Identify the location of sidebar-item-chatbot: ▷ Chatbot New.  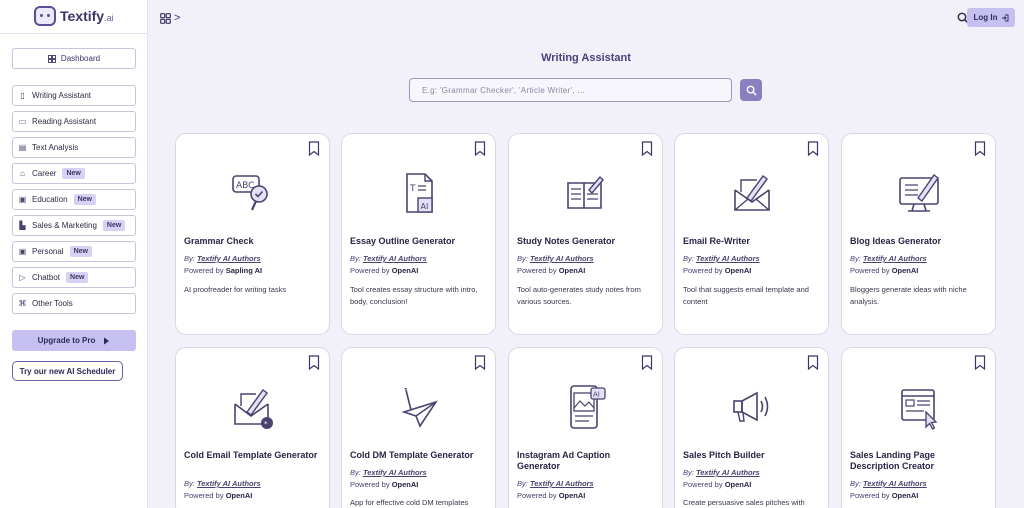
(74, 277).